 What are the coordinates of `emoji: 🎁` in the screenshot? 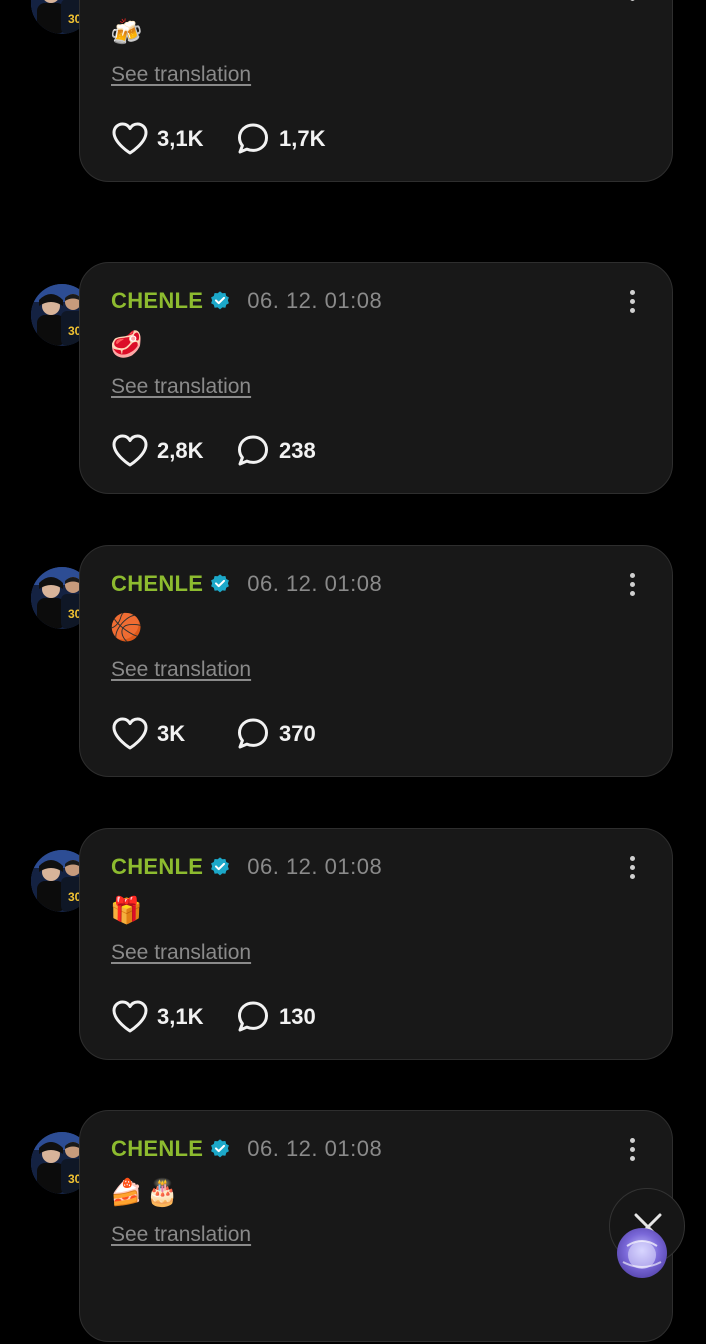 It's located at (126, 910).